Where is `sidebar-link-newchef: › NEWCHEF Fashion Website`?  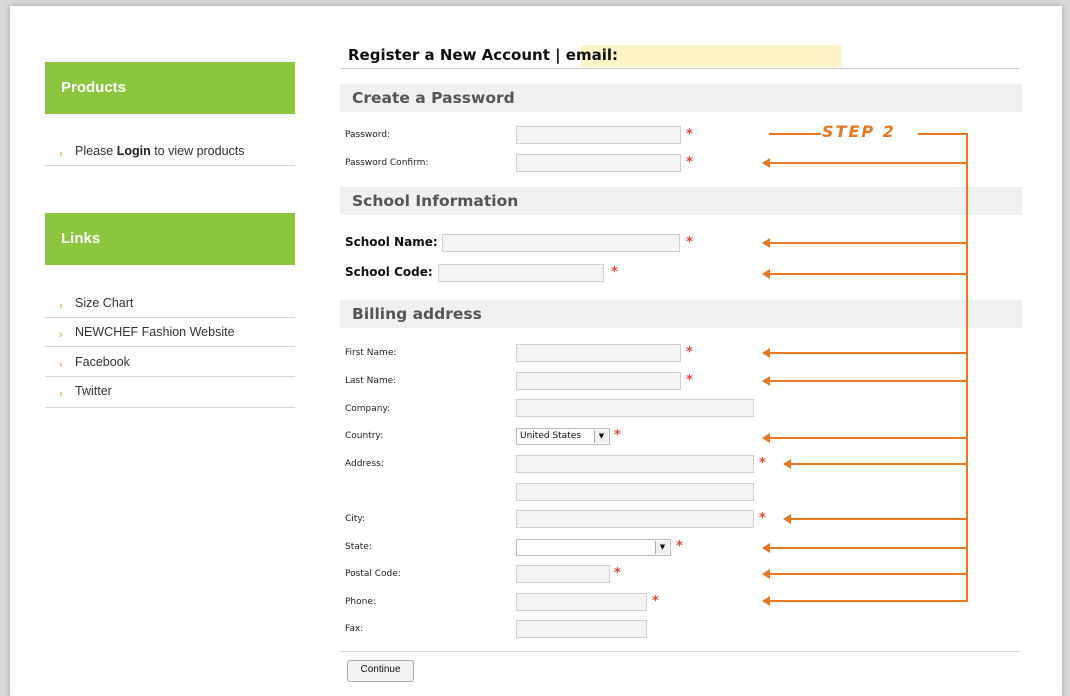
sidebar-link-newchef: › NEWCHEF Fashion Website is located at coordinates (170, 336).